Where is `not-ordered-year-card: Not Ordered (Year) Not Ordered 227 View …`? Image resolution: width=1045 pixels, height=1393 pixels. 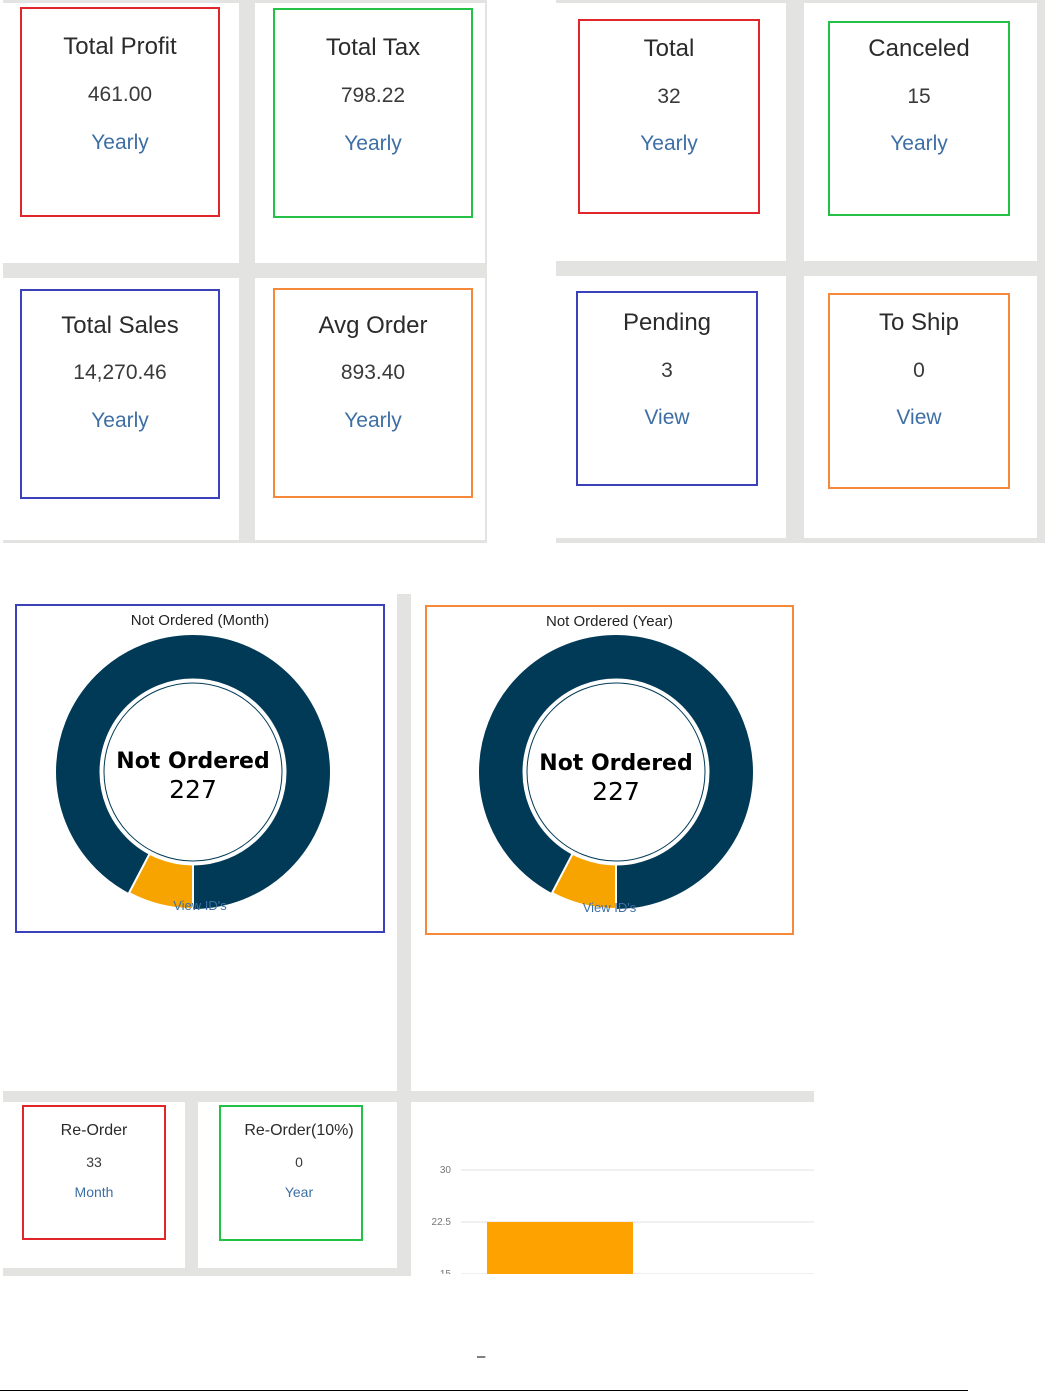 not-ordered-year-card: Not Ordered (Year) Not Ordered 227 View … is located at coordinates (609, 770).